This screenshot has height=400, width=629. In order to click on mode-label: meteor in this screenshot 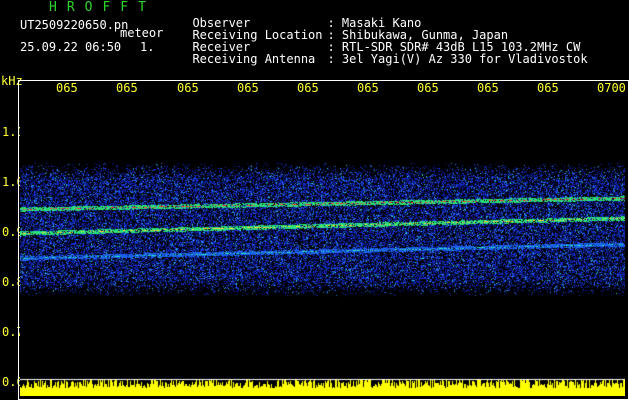, I will do `click(142, 33)`.